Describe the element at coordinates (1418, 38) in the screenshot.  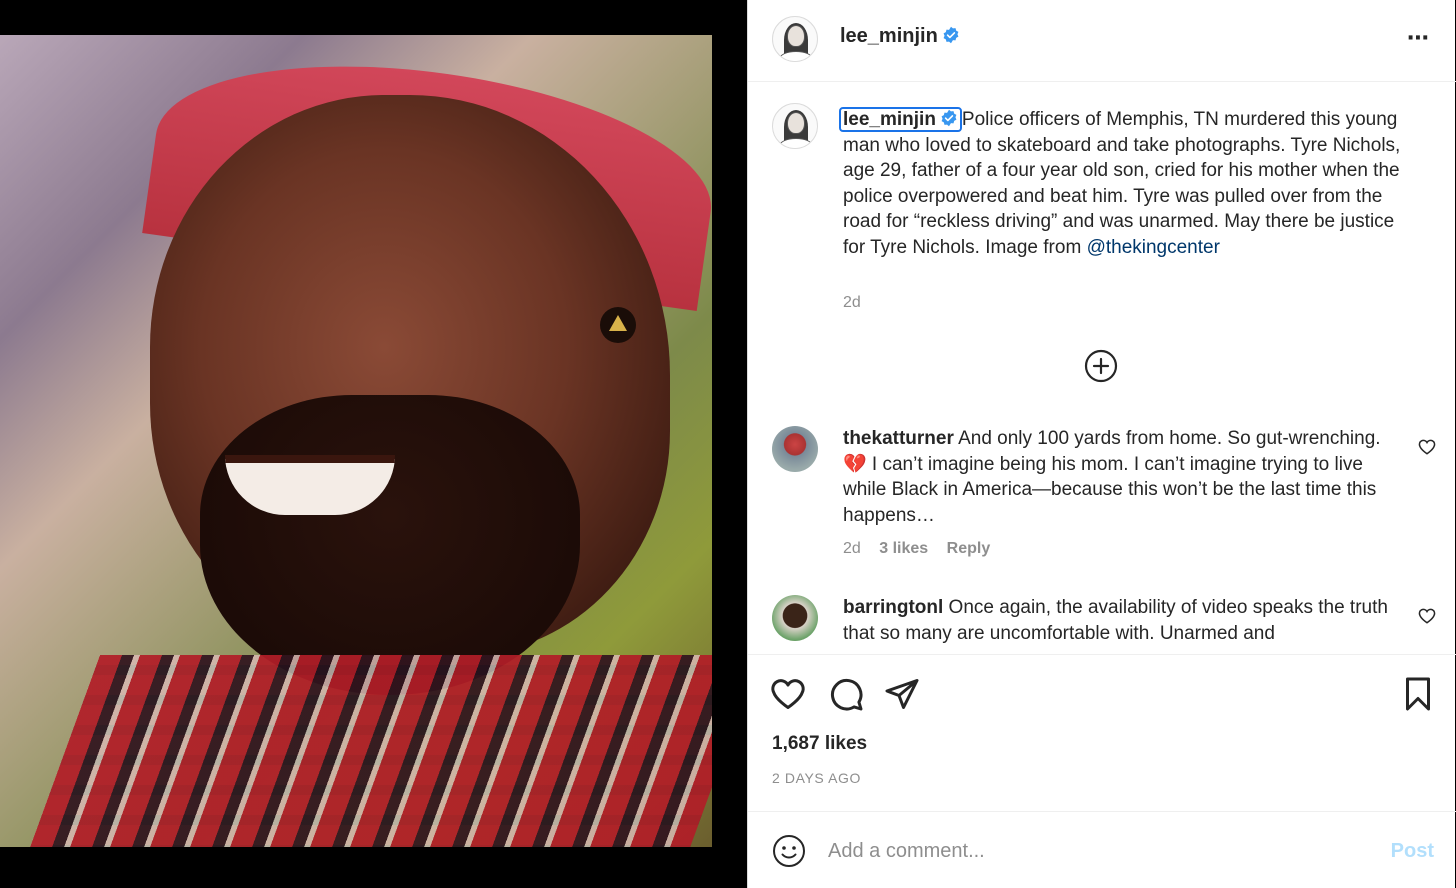
I see `more-options-icon: ⋯` at that location.